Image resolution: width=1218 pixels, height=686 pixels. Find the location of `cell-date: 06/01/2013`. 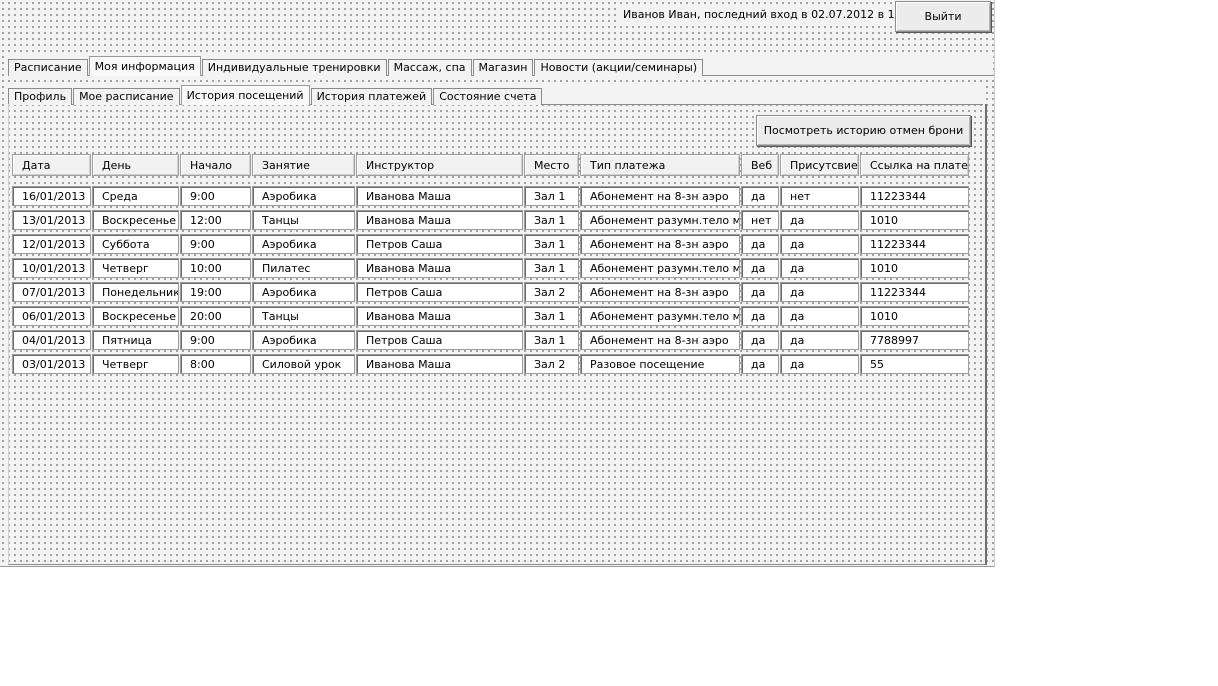

cell-date: 06/01/2013 is located at coordinates (51, 316).